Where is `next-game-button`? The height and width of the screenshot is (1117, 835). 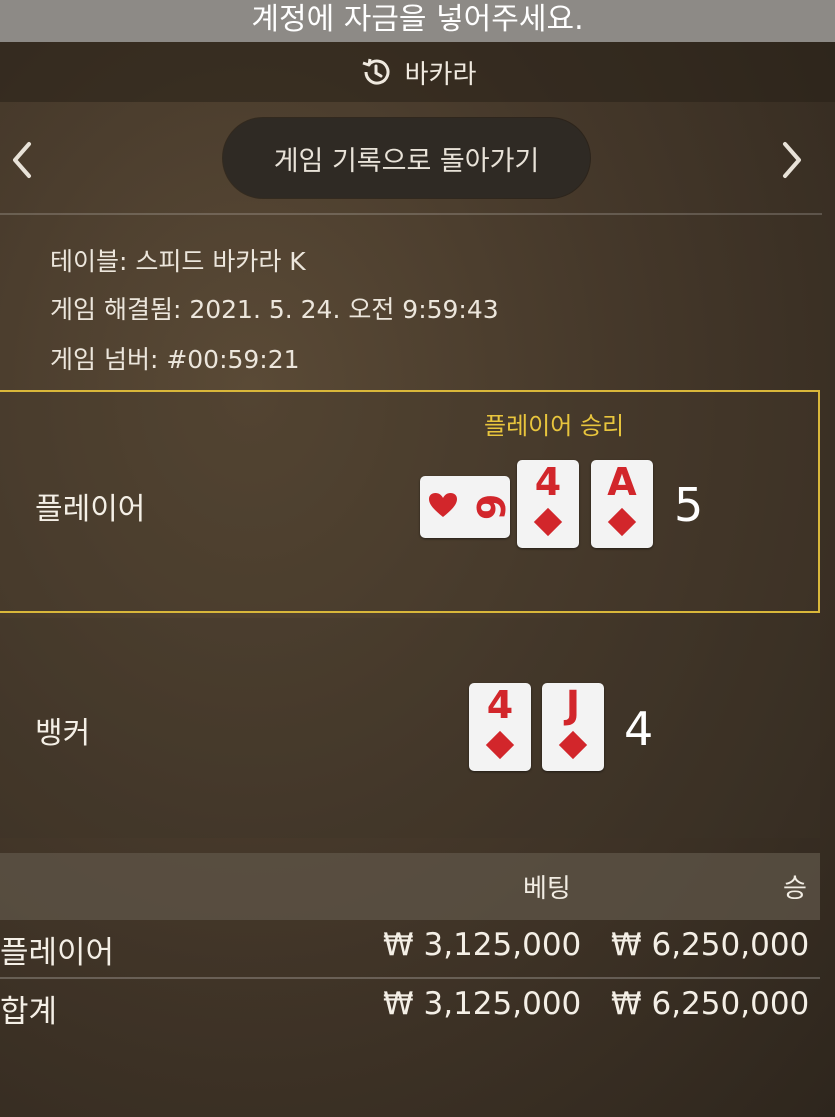
next-game-button is located at coordinates (792, 160).